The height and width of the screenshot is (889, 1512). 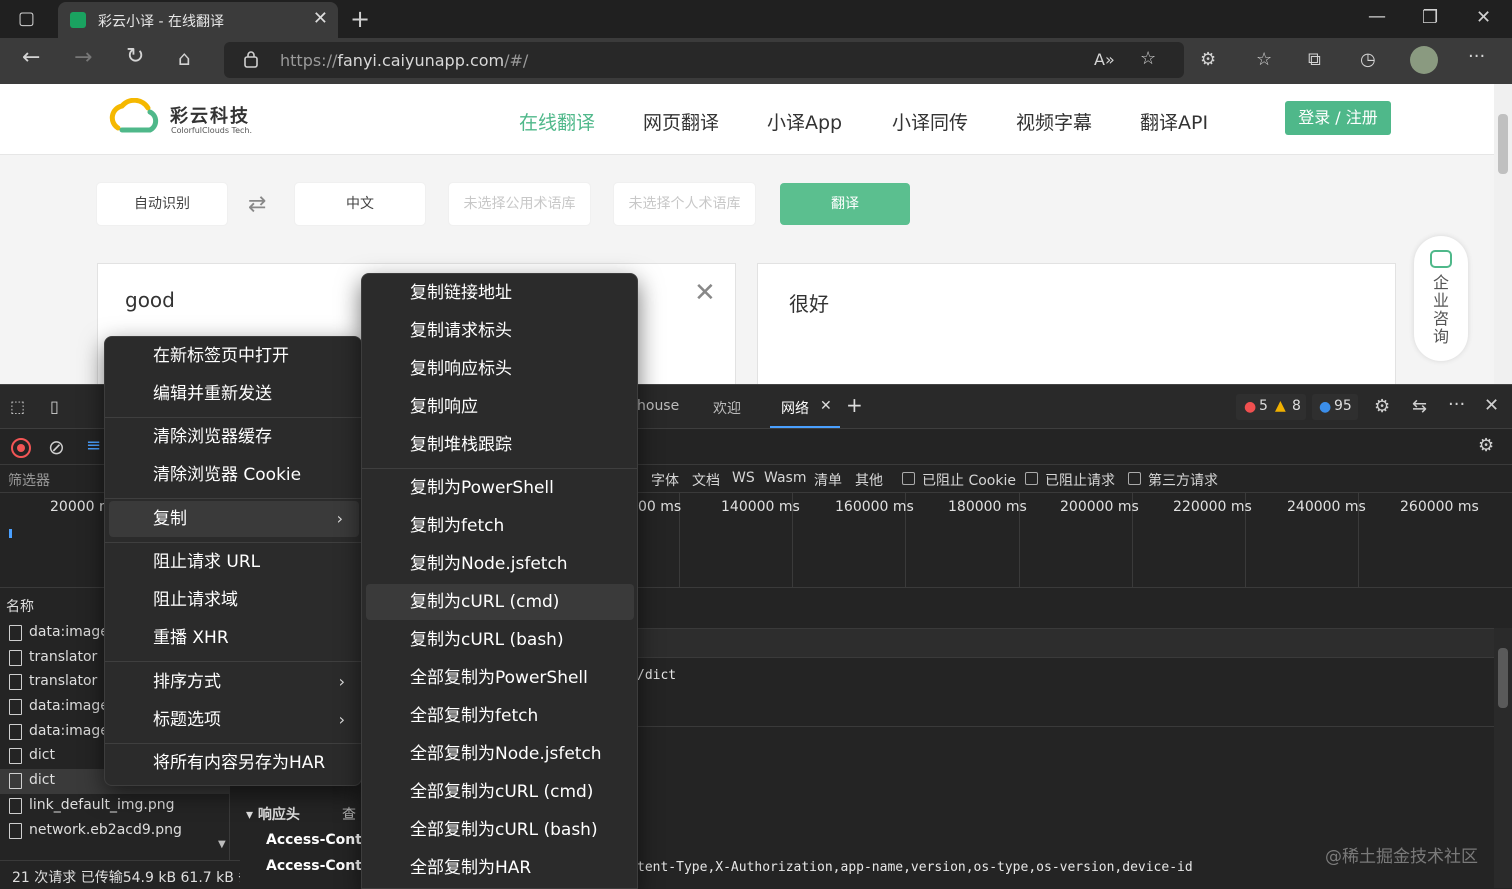 What do you see at coordinates (135, 56) in the screenshot?
I see `refresh-icon: ↻` at bounding box center [135, 56].